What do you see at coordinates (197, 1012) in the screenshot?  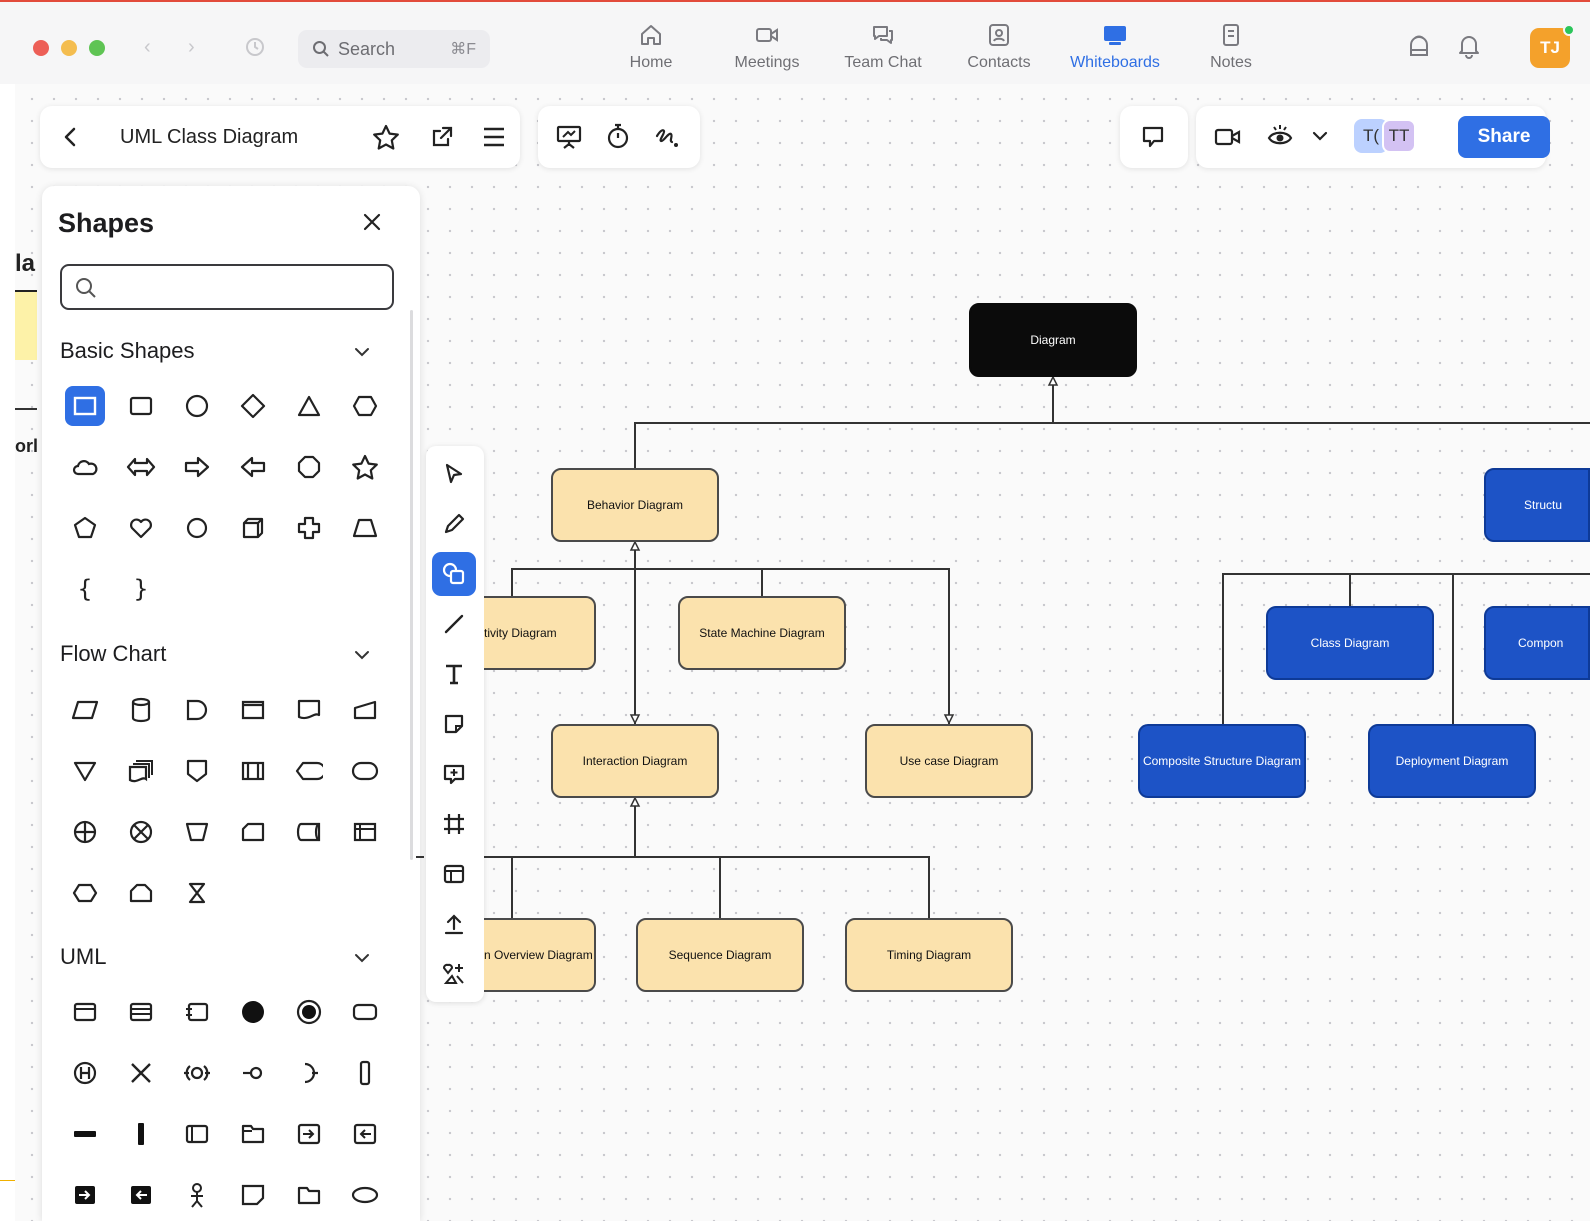 I see `uml-interface-shape` at bounding box center [197, 1012].